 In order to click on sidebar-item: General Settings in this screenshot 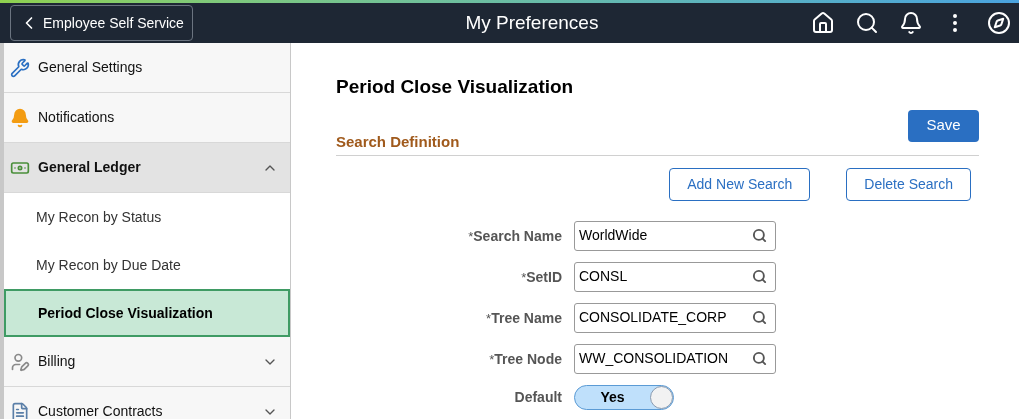, I will do `click(147, 68)`.